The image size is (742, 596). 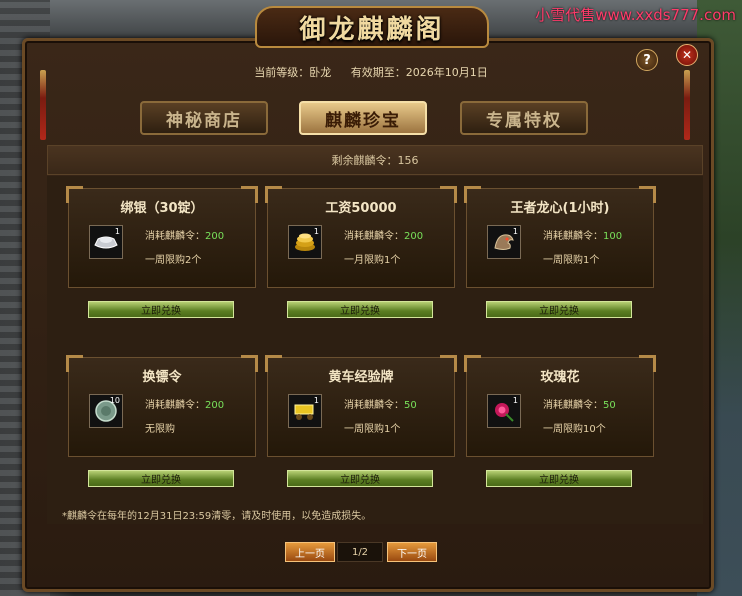 I want to click on purchase-limit: 一周限购2个, so click(x=173, y=260).